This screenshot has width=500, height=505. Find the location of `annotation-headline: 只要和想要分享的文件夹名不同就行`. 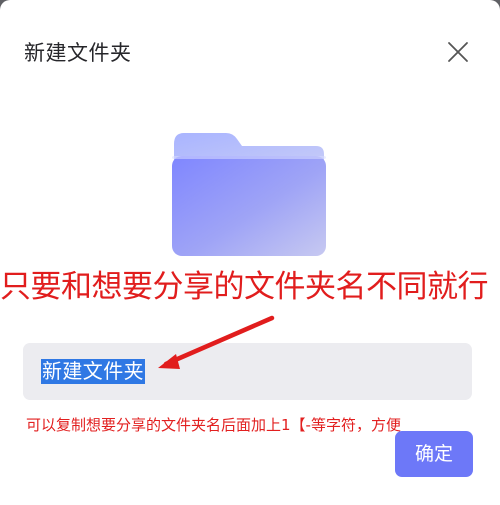

annotation-headline: 只要和想要分享的文件夹名不同就行 is located at coordinates (244, 287).